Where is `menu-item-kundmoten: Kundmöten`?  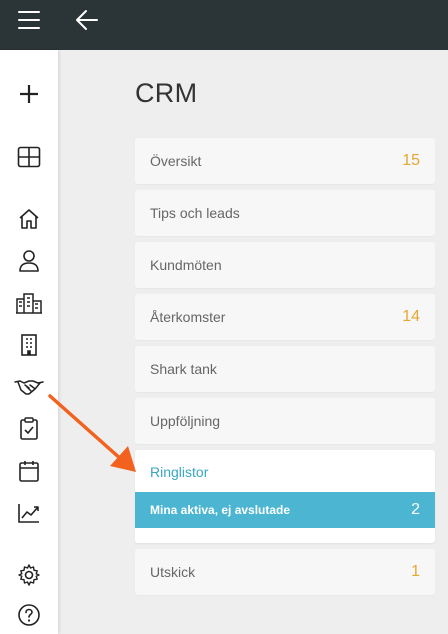 menu-item-kundmoten: Kundmöten is located at coordinates (285, 265).